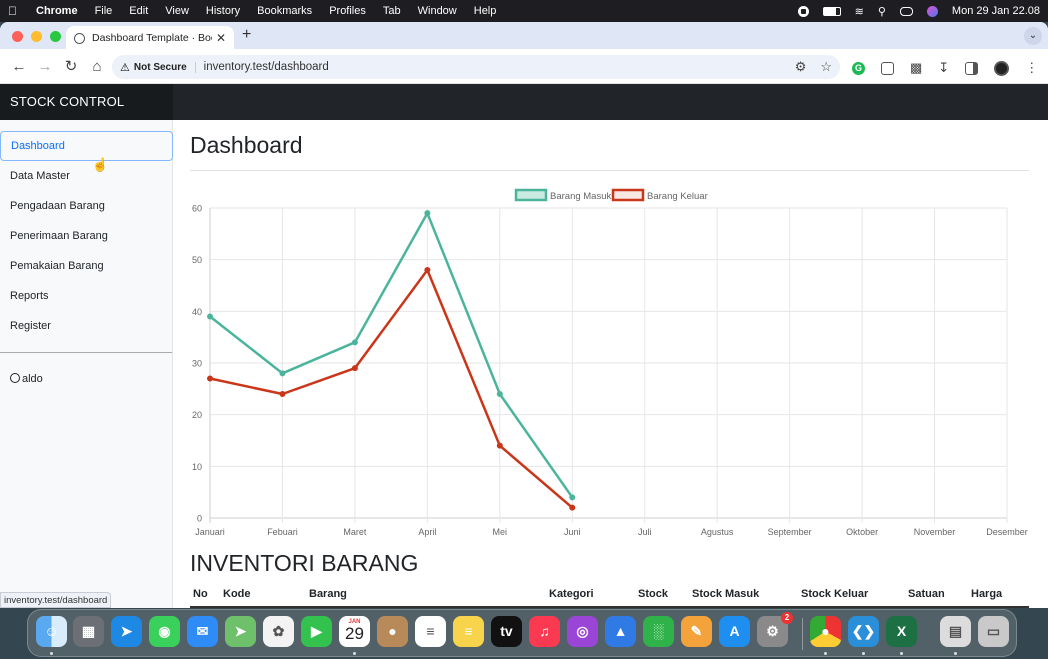  I want to click on user-menu: aldo, so click(86, 379).